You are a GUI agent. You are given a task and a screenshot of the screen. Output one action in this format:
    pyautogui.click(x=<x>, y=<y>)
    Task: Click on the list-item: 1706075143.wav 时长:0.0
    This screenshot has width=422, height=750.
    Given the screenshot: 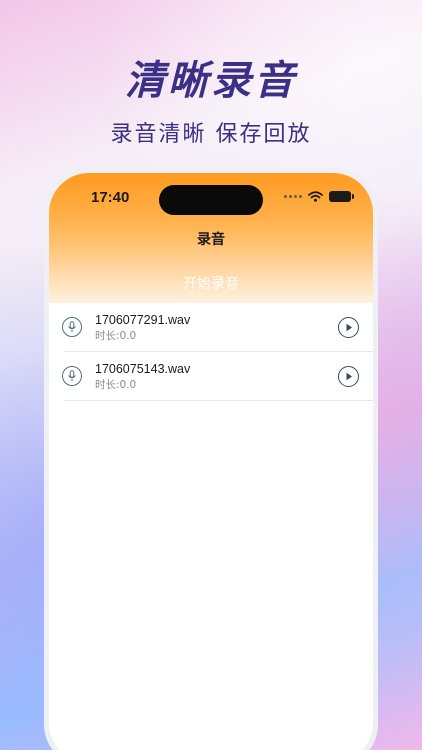 What is the action you would take?
    pyautogui.click(x=211, y=376)
    